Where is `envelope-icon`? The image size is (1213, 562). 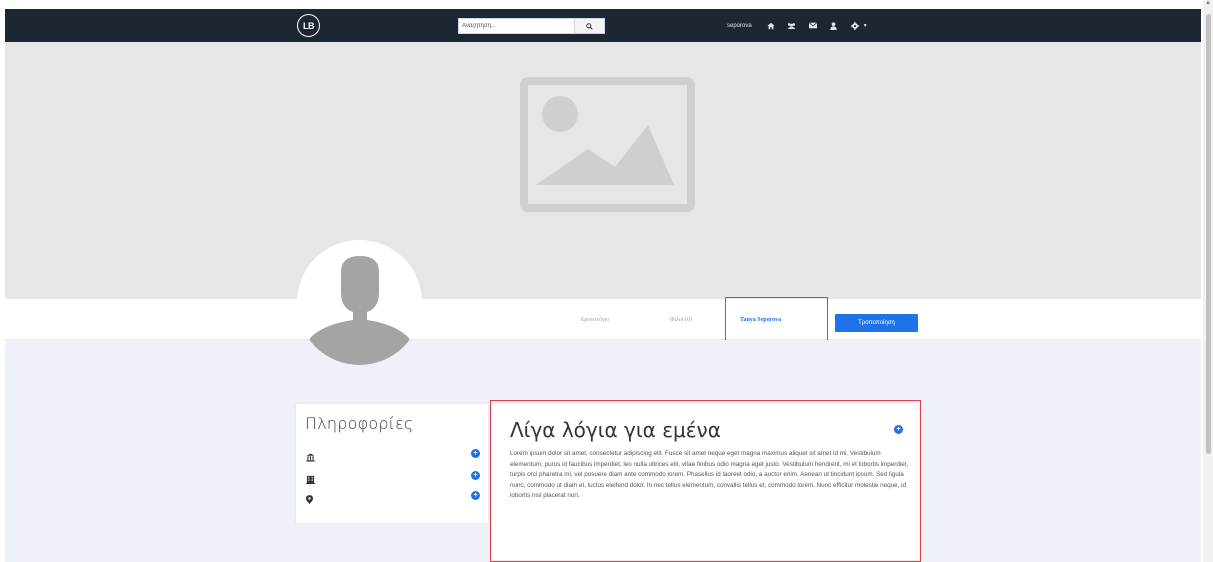
envelope-icon is located at coordinates (813, 26).